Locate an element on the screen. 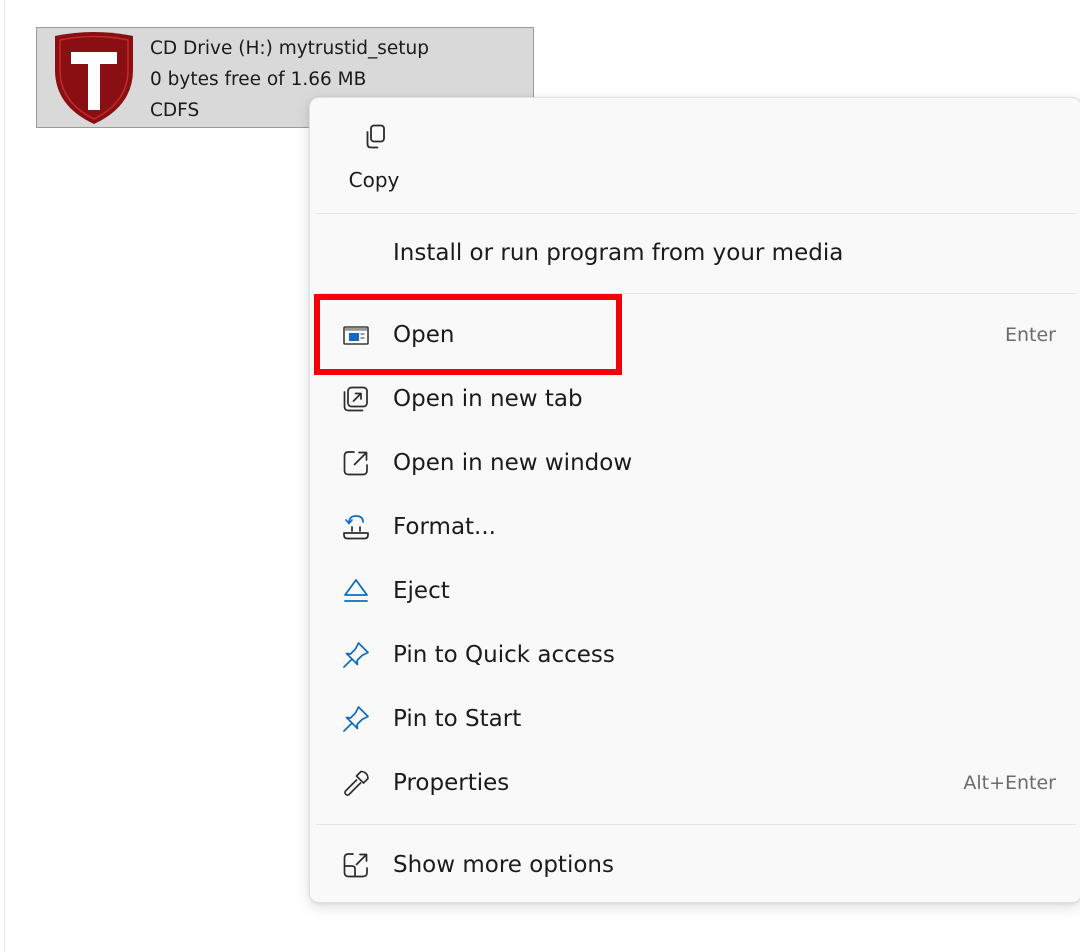 This screenshot has width=1080, height=952. pin-to-start-label: Pin to Start is located at coordinates (457, 719).